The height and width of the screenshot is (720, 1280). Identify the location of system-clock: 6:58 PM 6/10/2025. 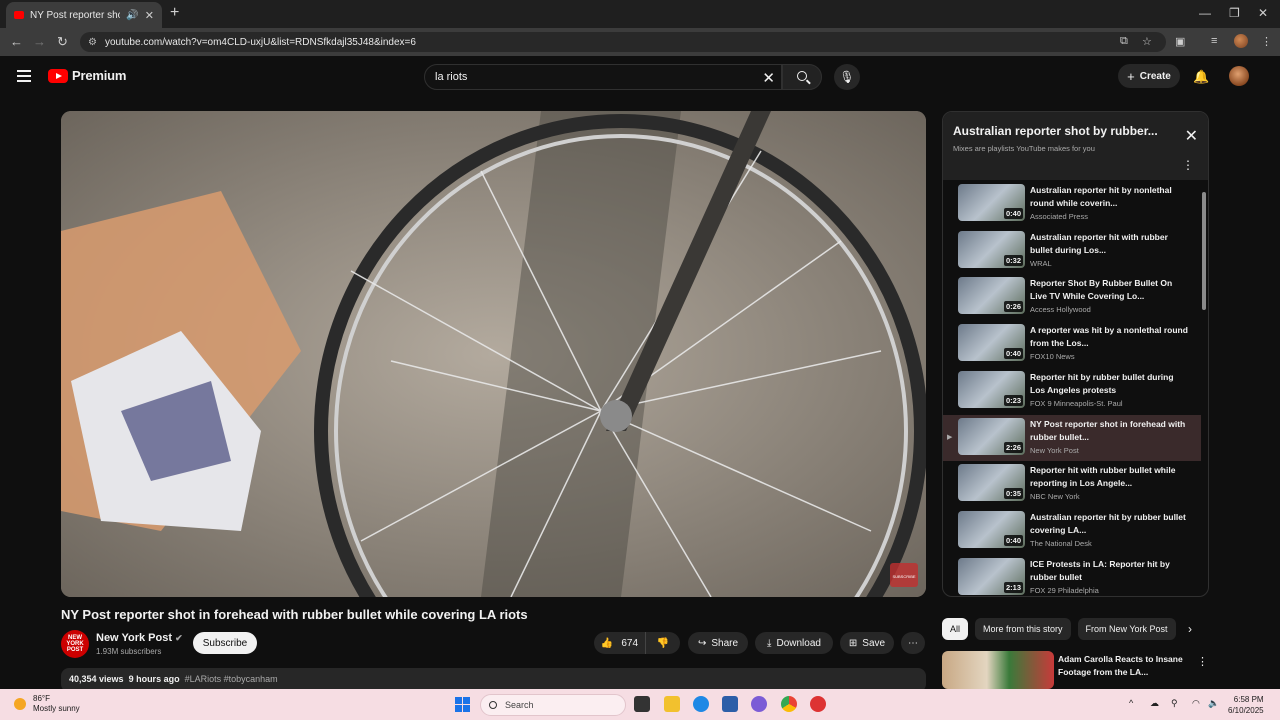
(1246, 705).